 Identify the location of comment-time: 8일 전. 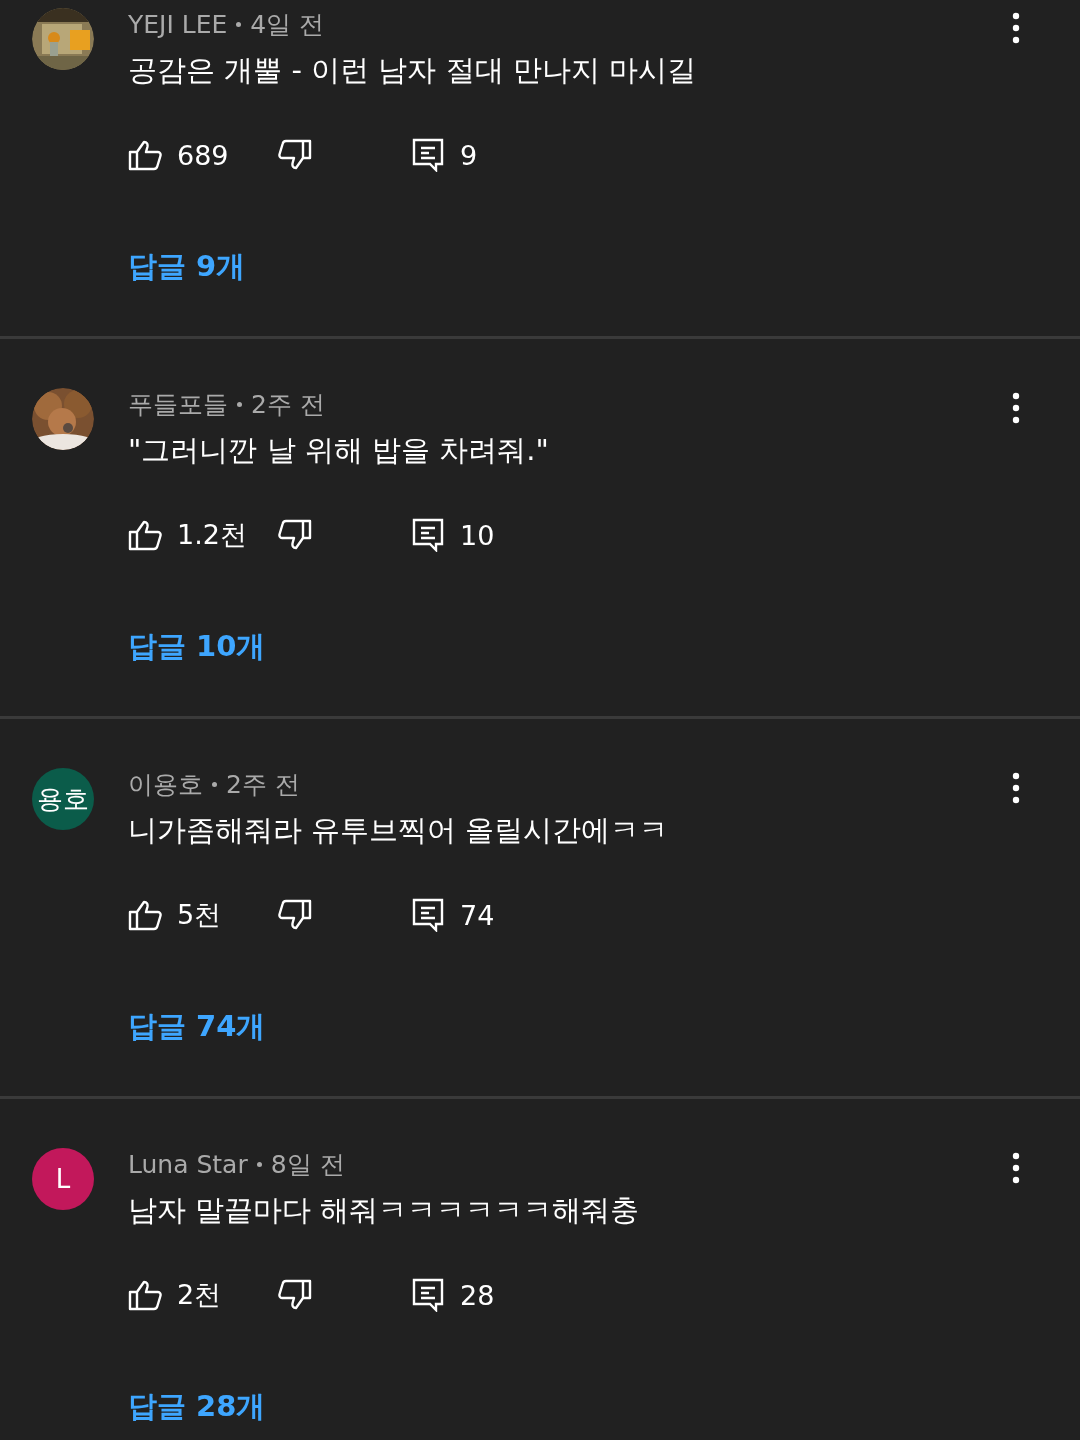
(307, 1164).